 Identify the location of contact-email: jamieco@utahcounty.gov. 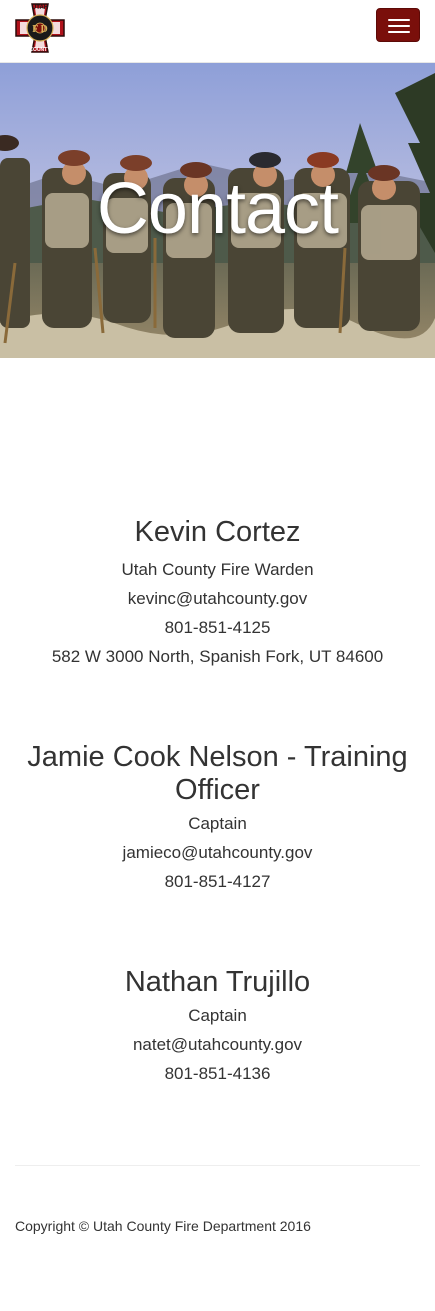
(217, 852).